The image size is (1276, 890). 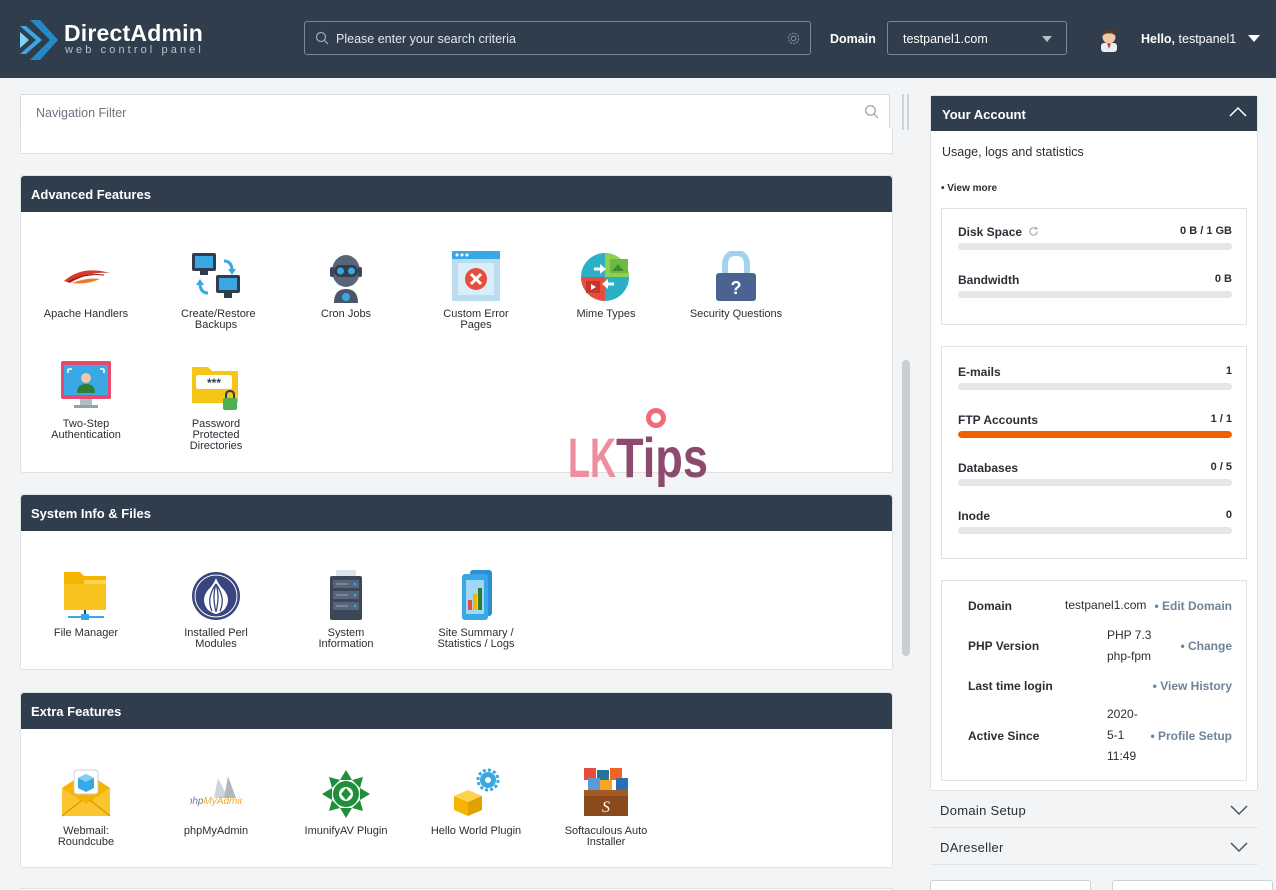 I want to click on stat-label: Disk Space, so click(x=998, y=232).